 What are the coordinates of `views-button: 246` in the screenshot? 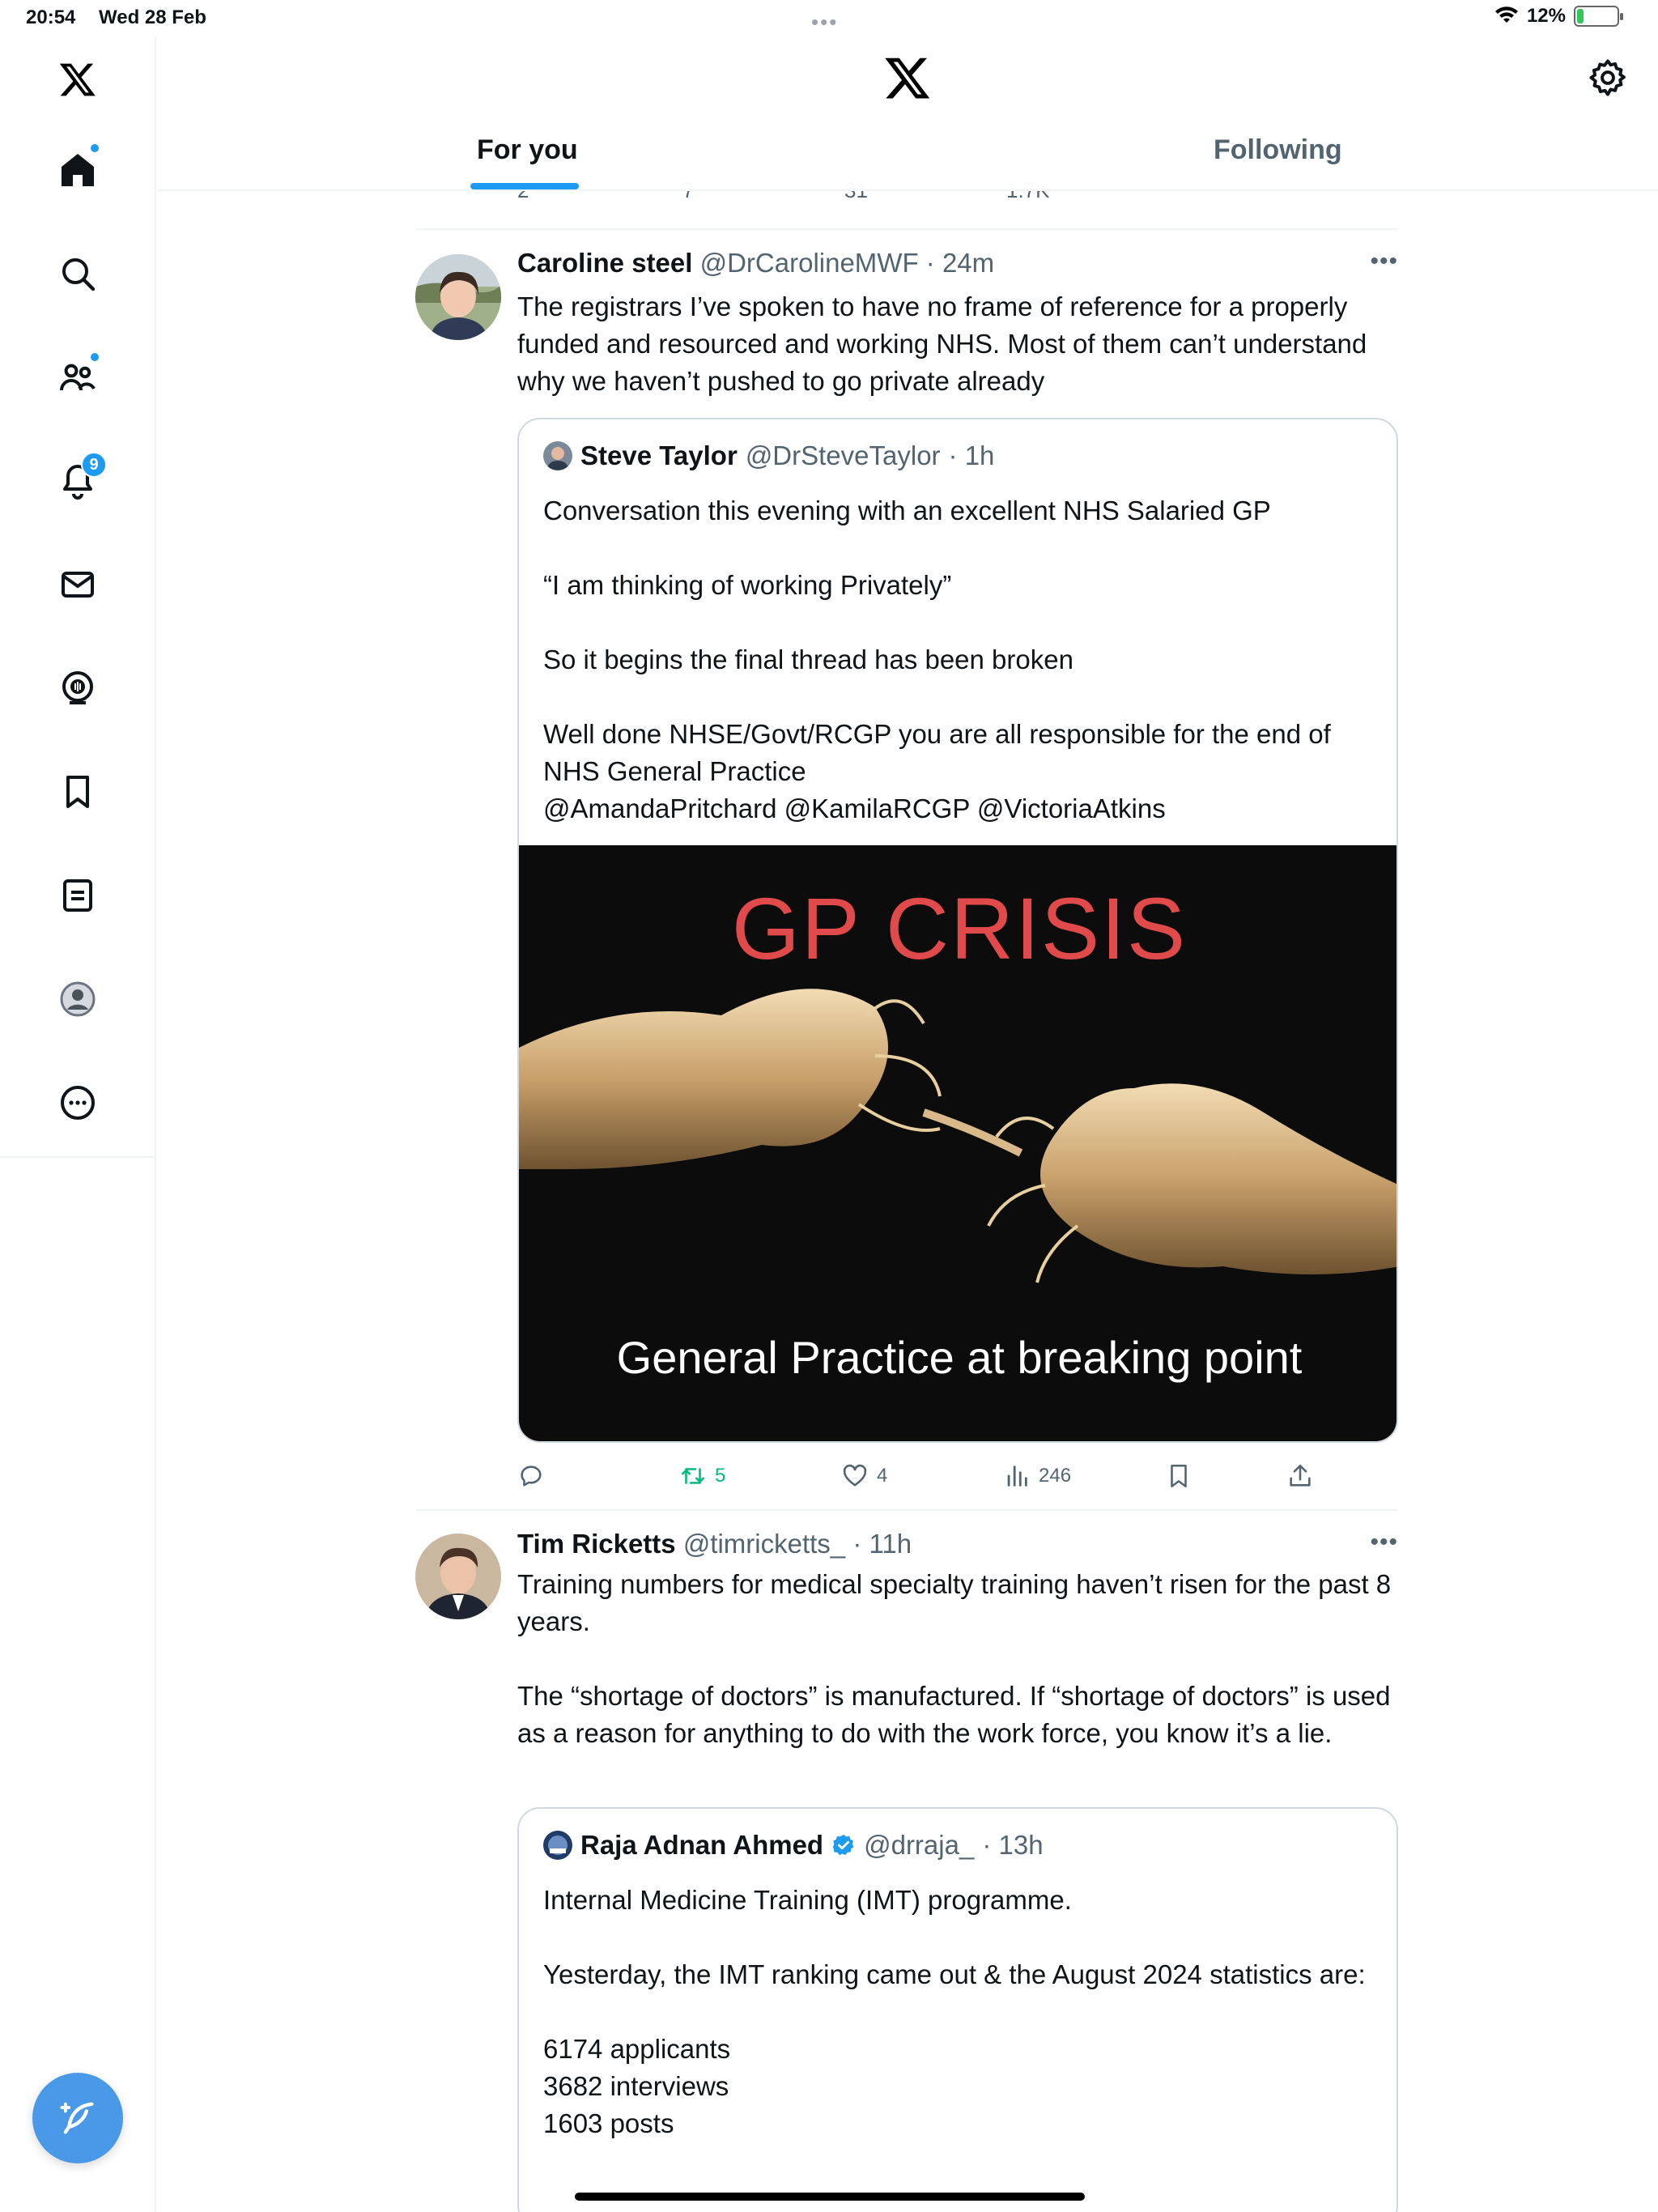 It's located at (1037, 1476).